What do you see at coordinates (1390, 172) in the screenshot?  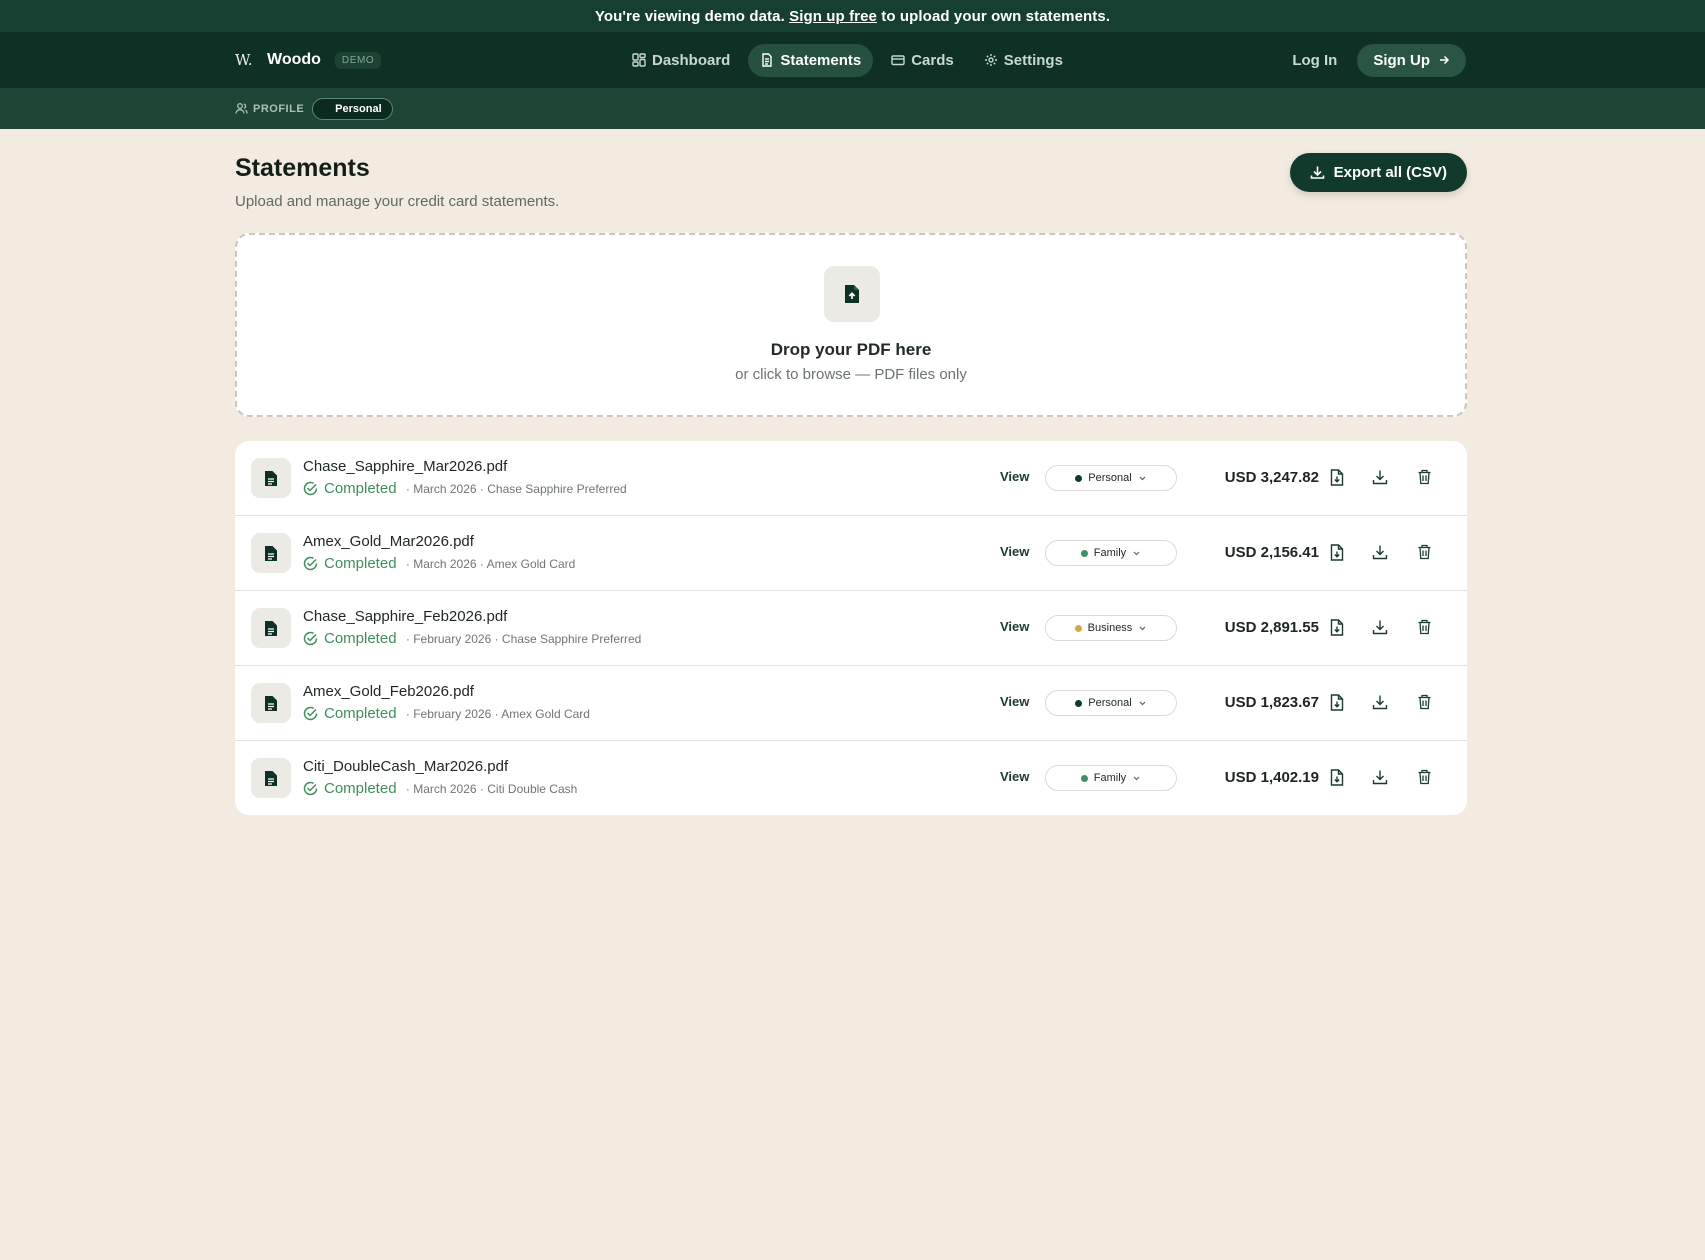 I see `export-csv-label: Export all (CSV)` at bounding box center [1390, 172].